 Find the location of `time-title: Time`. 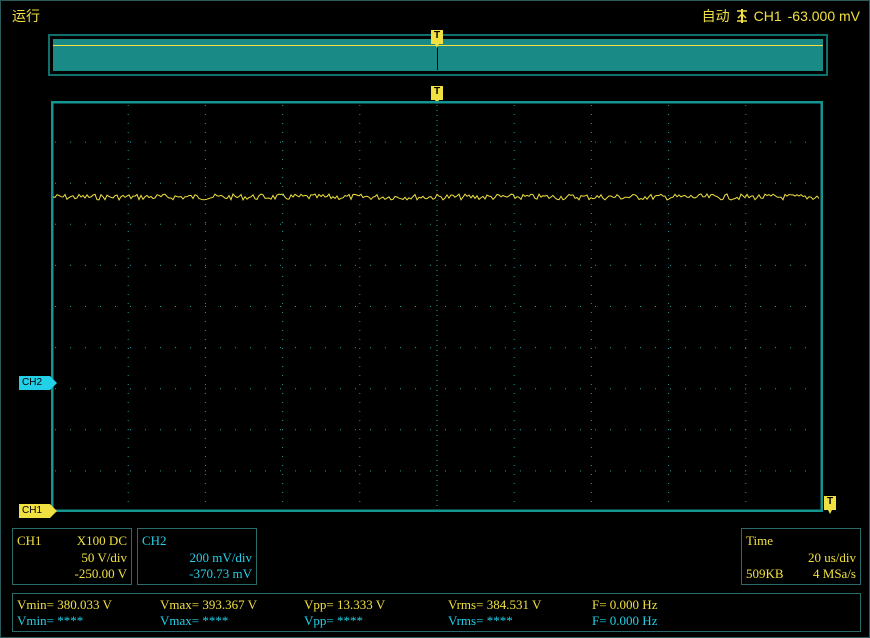

time-title: Time is located at coordinates (759, 540).